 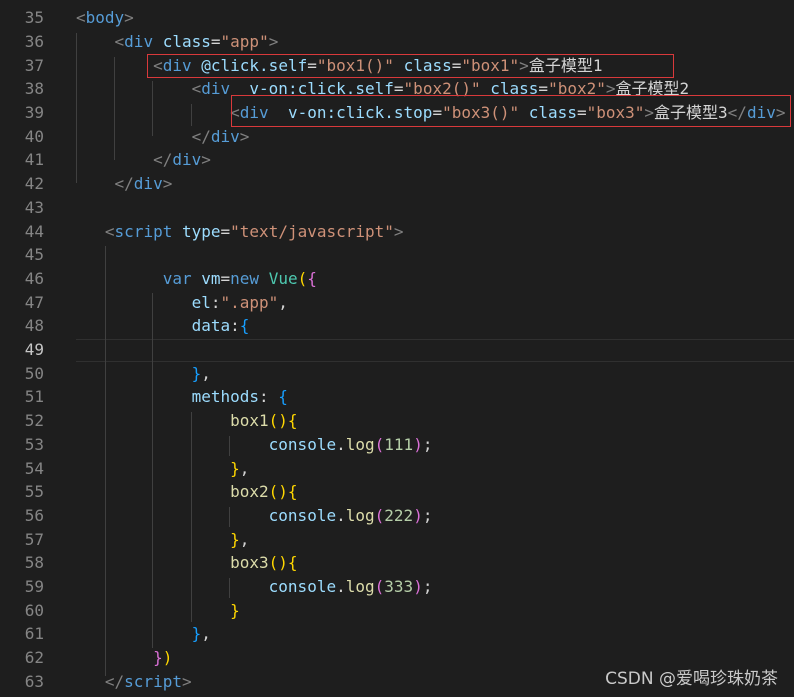 I want to click on code-text: methods: {, so click(x=182, y=397).